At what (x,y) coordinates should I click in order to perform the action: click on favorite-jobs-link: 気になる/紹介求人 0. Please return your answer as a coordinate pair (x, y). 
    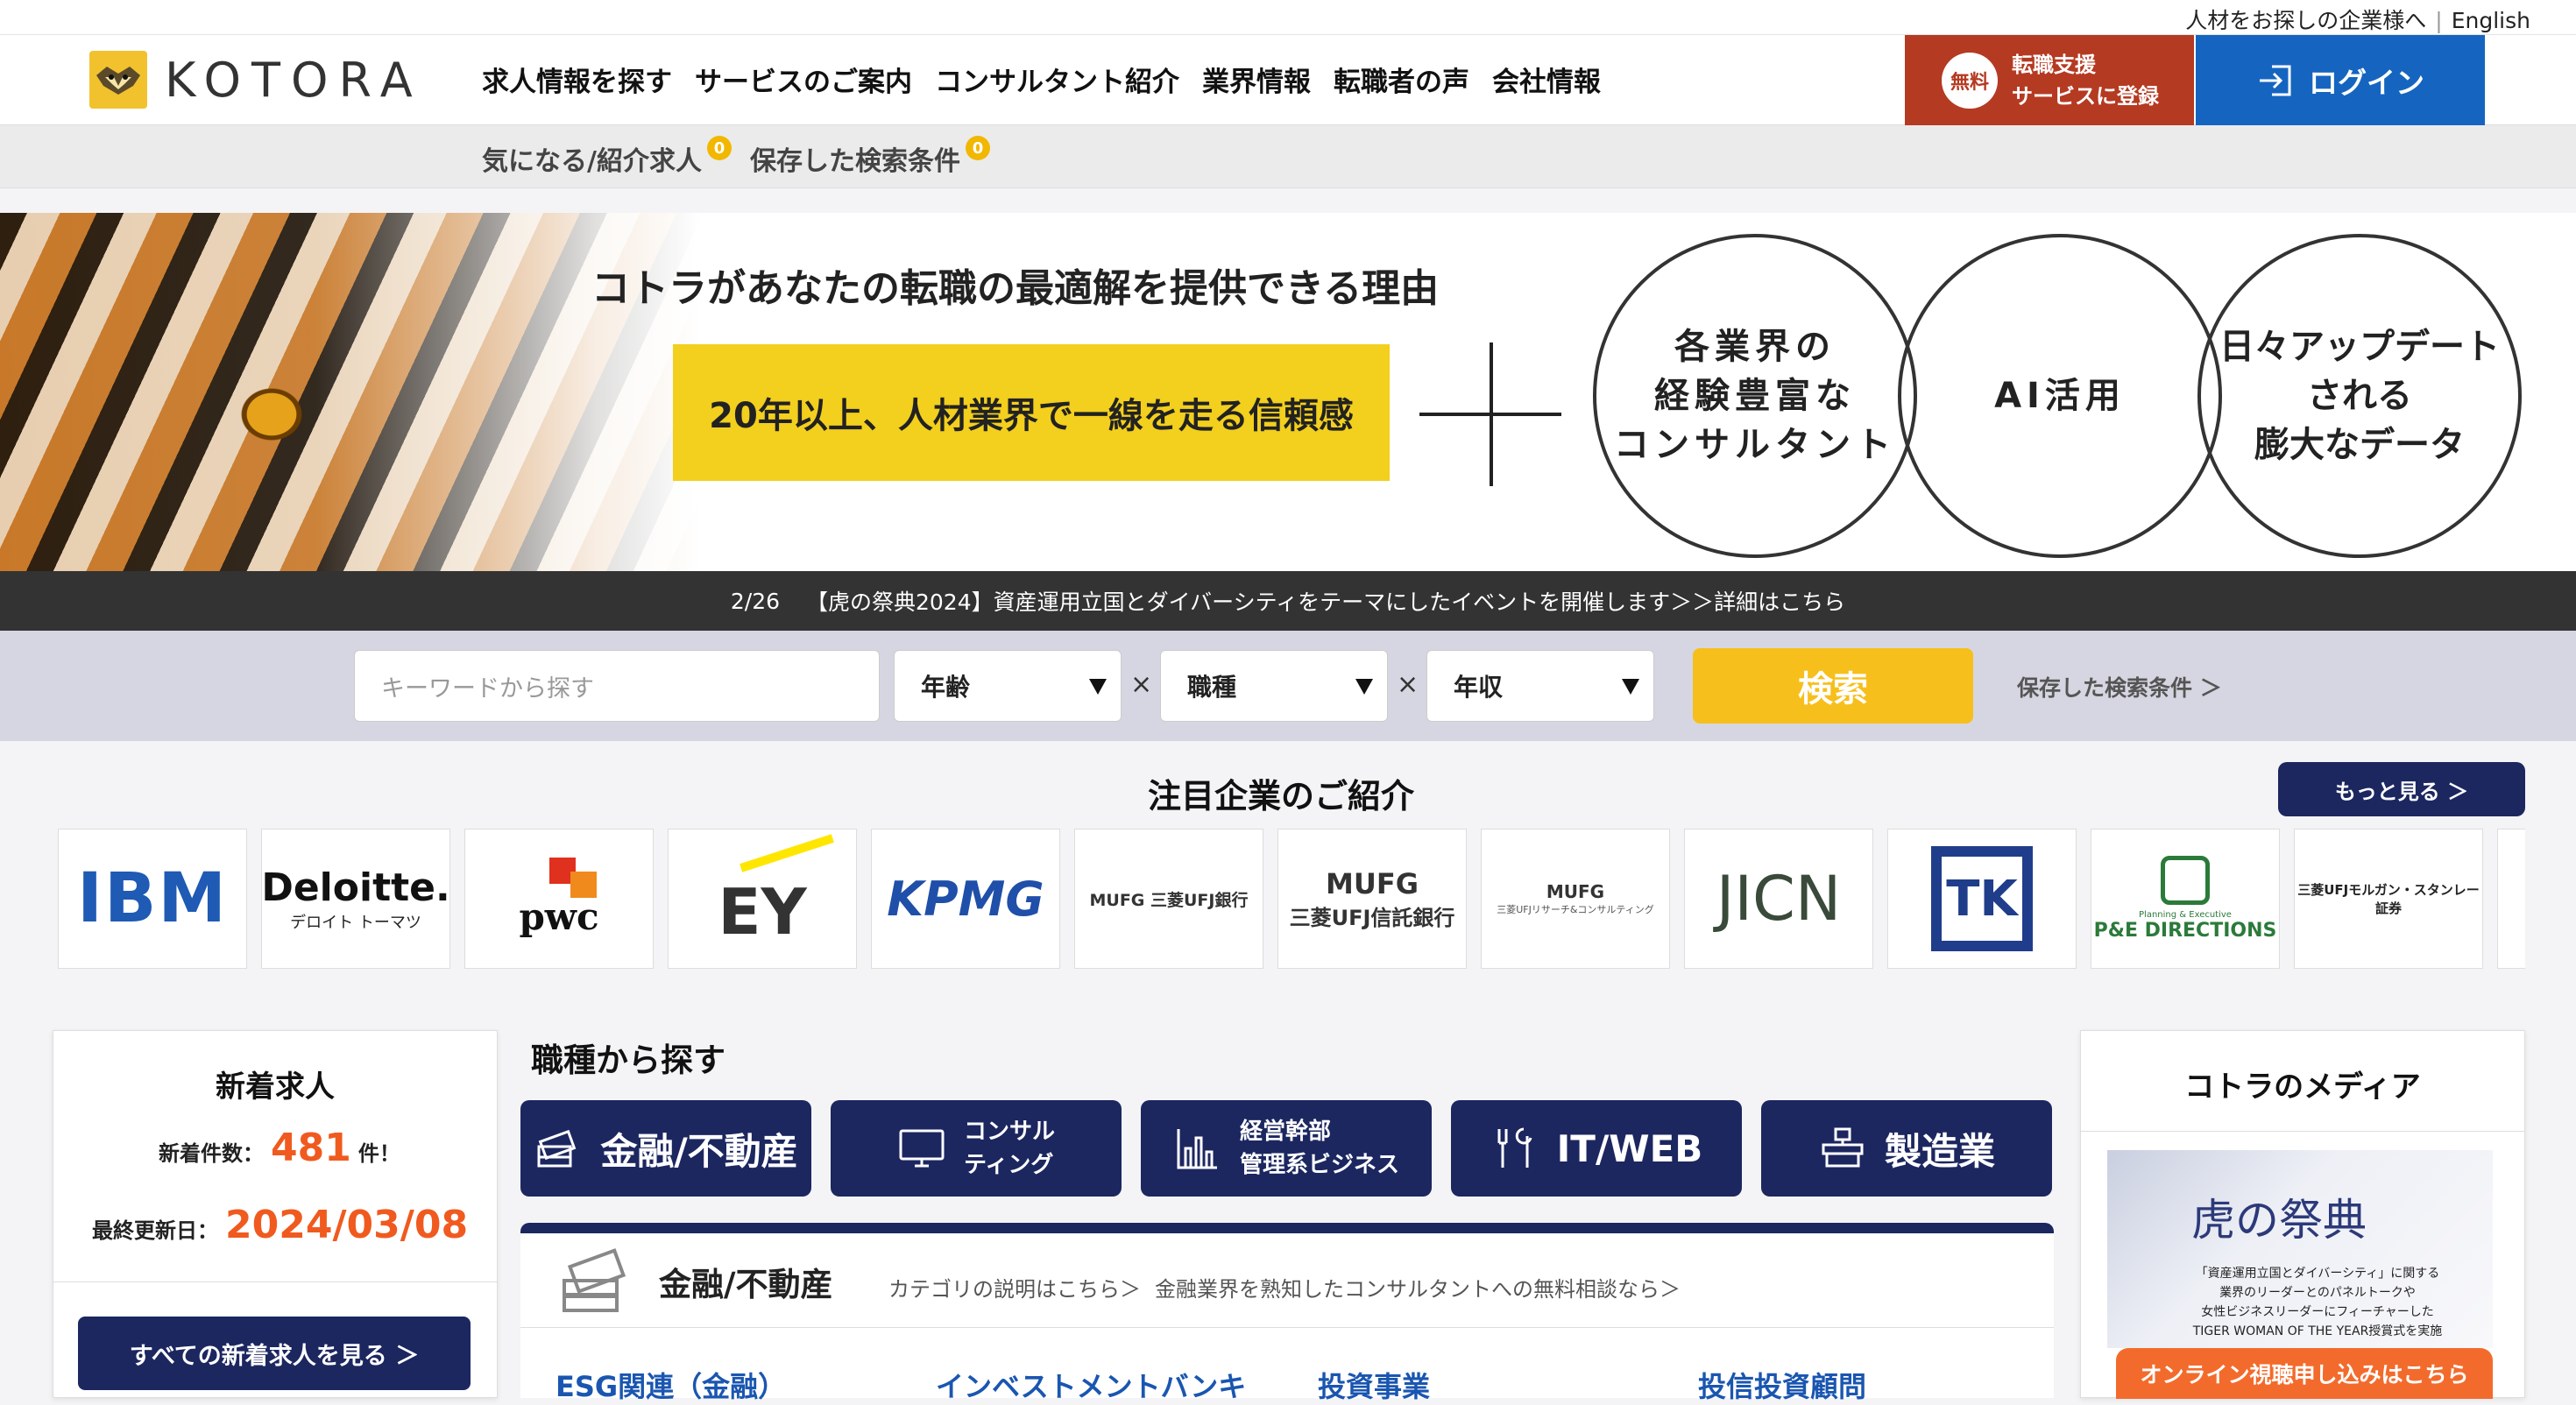
    Looking at the image, I should click on (607, 157).